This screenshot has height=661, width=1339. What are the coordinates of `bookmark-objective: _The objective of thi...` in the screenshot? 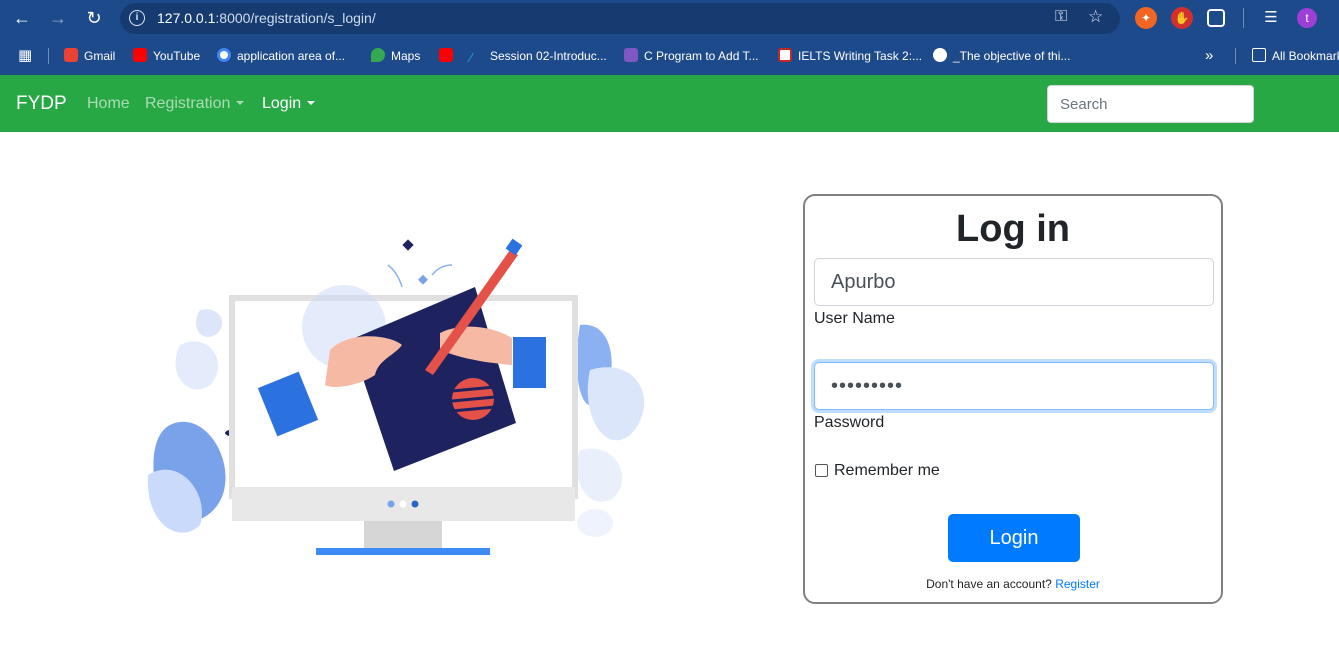 It's located at (1001, 56).